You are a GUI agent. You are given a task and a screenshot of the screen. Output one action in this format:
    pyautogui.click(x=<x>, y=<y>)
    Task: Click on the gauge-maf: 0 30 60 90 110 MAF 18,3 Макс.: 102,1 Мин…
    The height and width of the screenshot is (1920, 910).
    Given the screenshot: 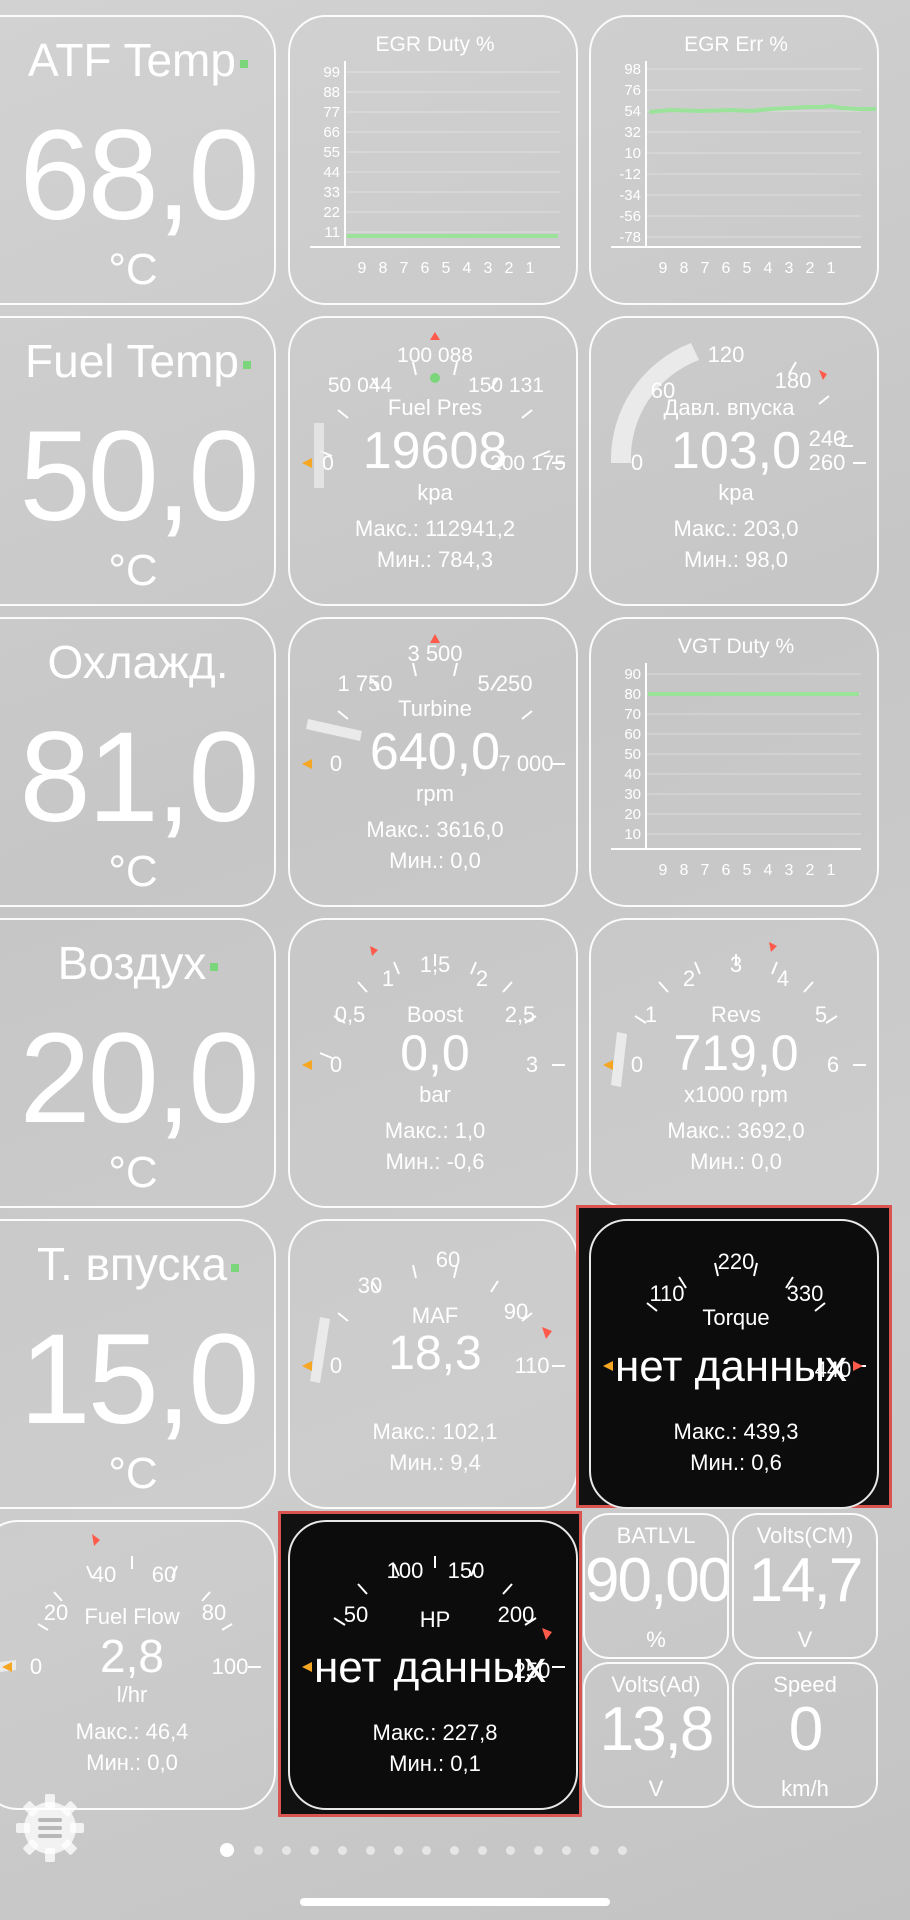 What is the action you would take?
    pyautogui.click(x=433, y=1364)
    